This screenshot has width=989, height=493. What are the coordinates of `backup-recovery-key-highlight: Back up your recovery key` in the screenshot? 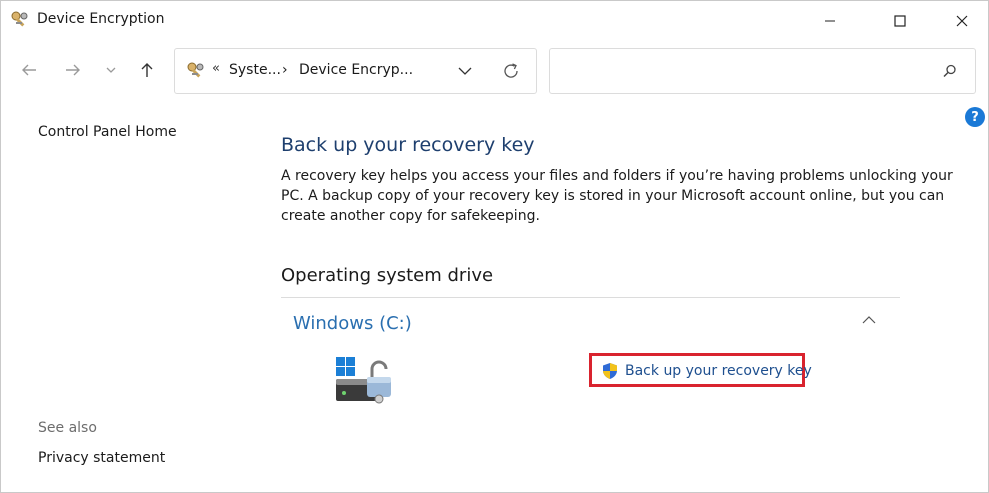 It's located at (700, 370).